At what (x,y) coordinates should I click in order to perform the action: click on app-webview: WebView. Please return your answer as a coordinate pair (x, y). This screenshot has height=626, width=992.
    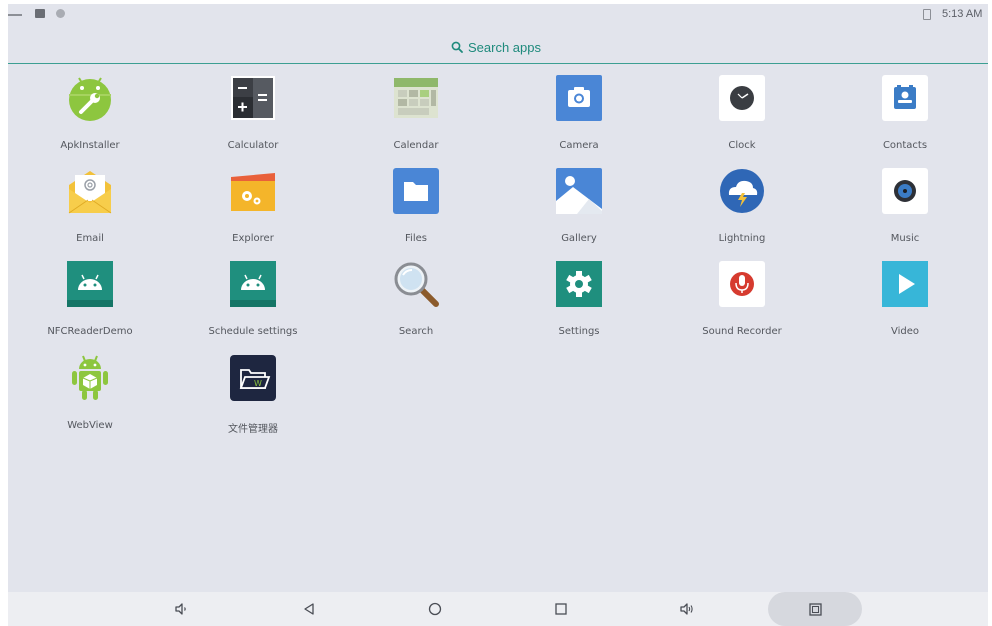
    Looking at the image, I should click on (90, 399).